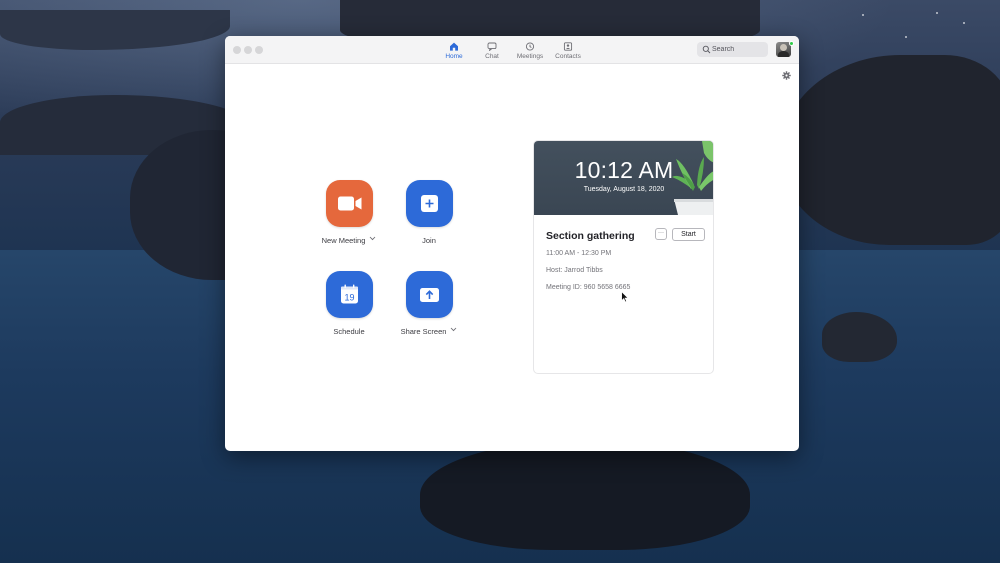  I want to click on new-meeting-action: New Meeting, so click(349, 214).